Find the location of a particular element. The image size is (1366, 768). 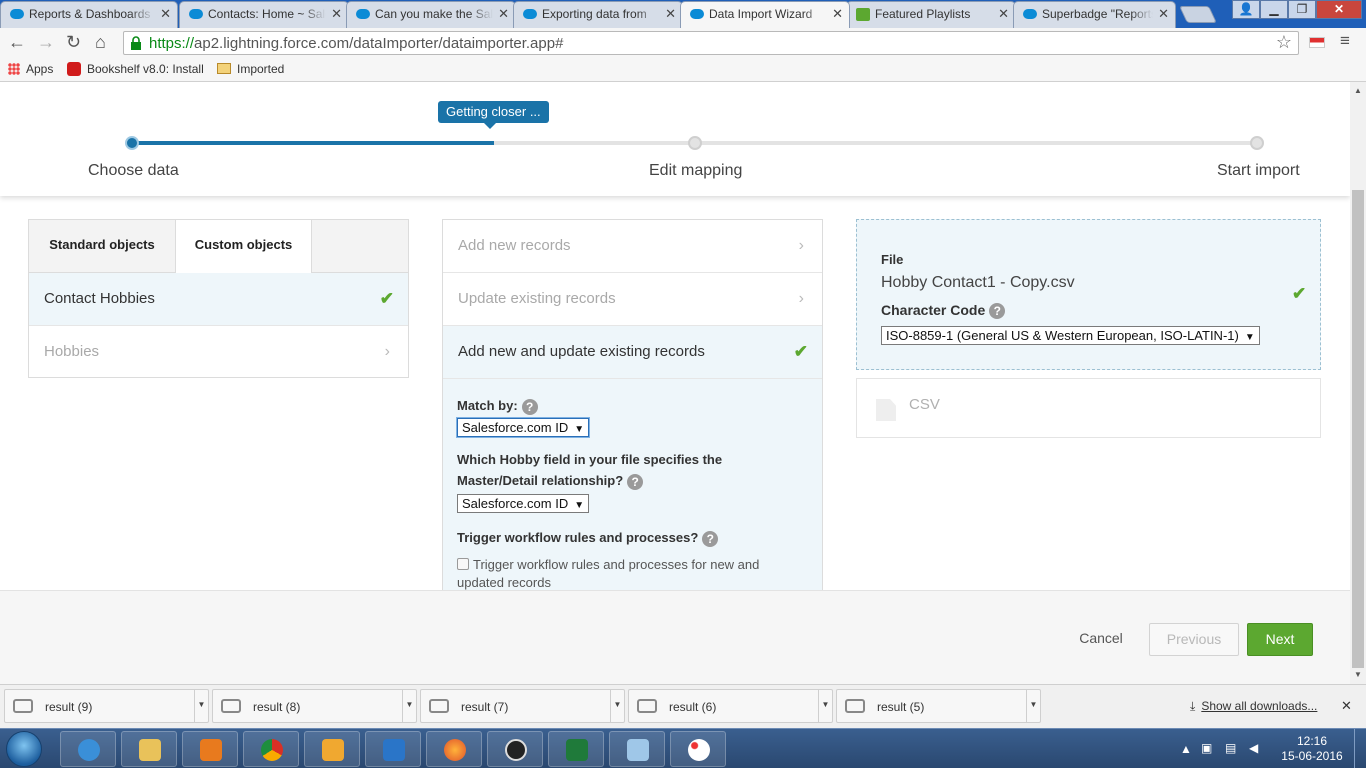

download-item: result (8) ▼ is located at coordinates (314, 706).